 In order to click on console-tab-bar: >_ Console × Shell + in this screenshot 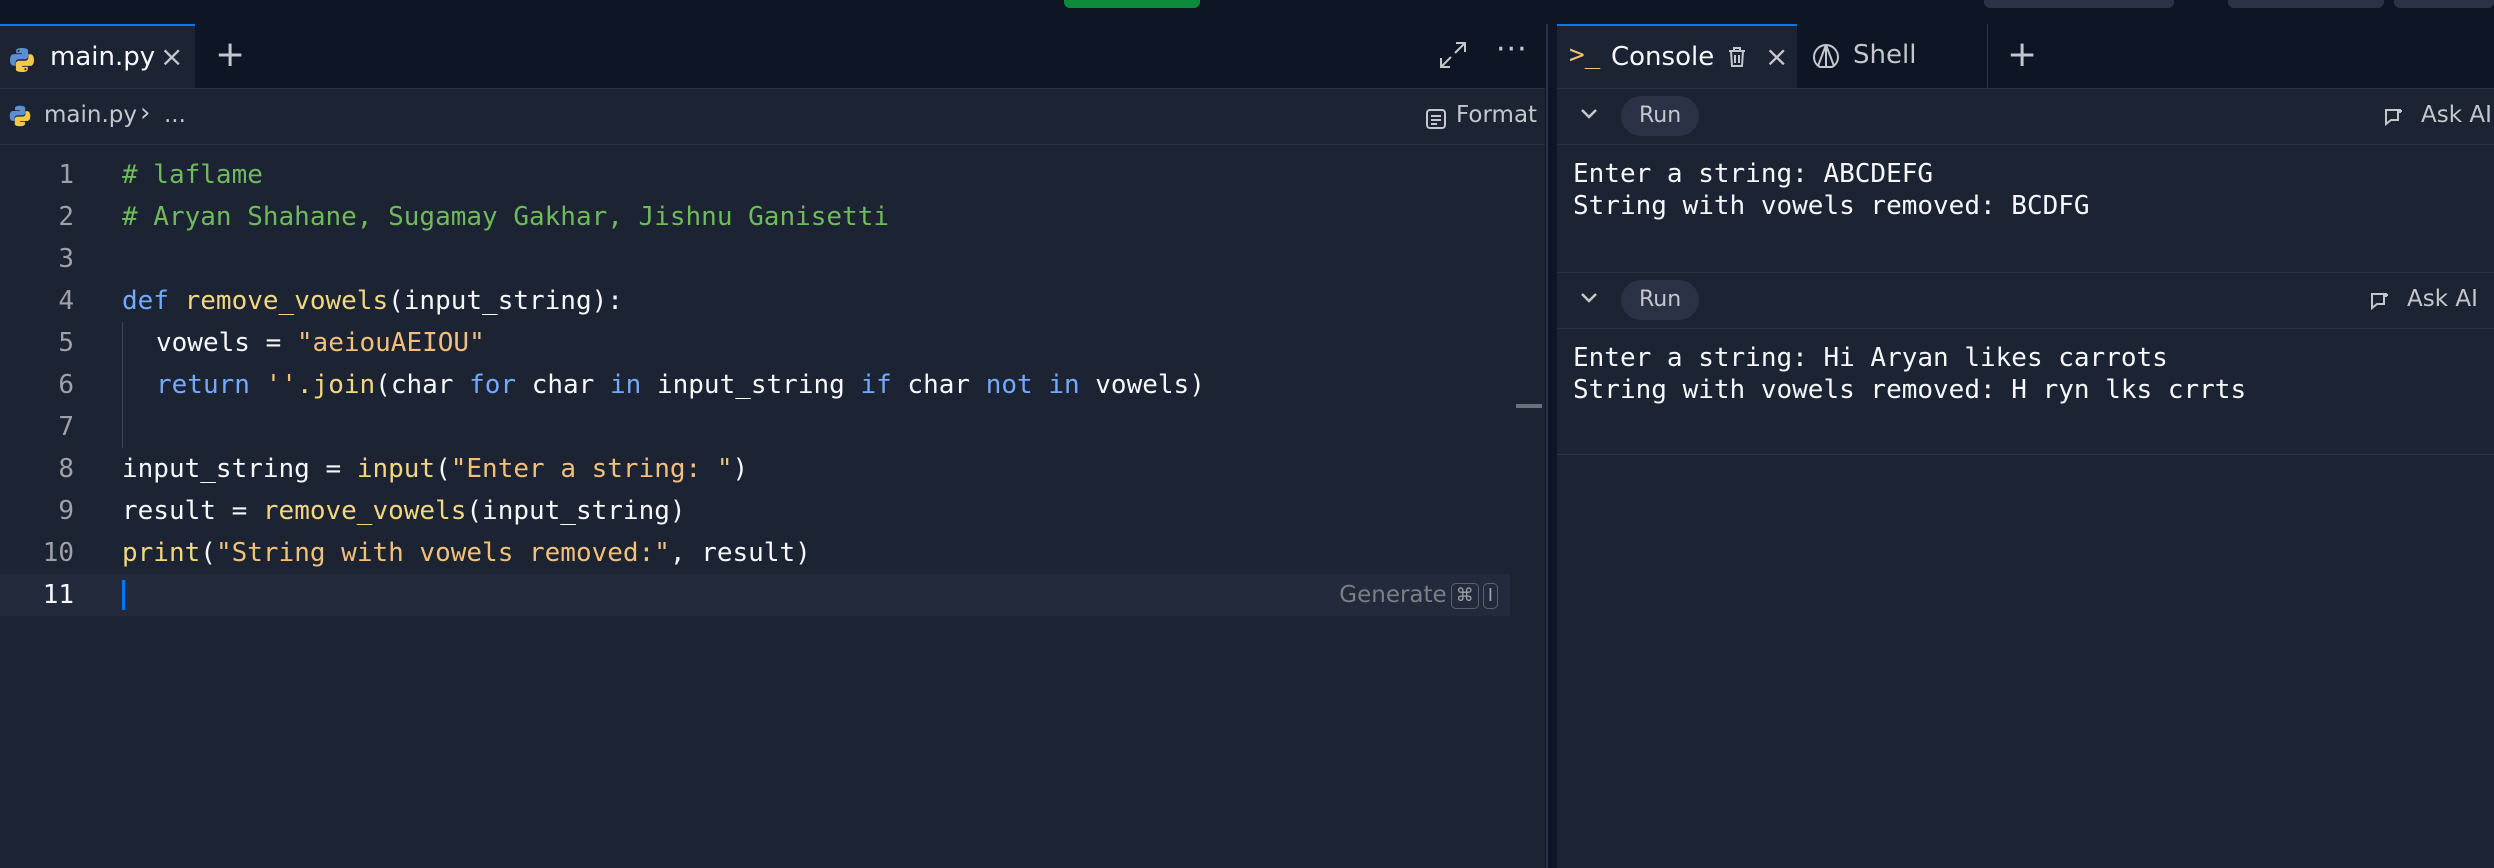, I will do `click(2025, 56)`.